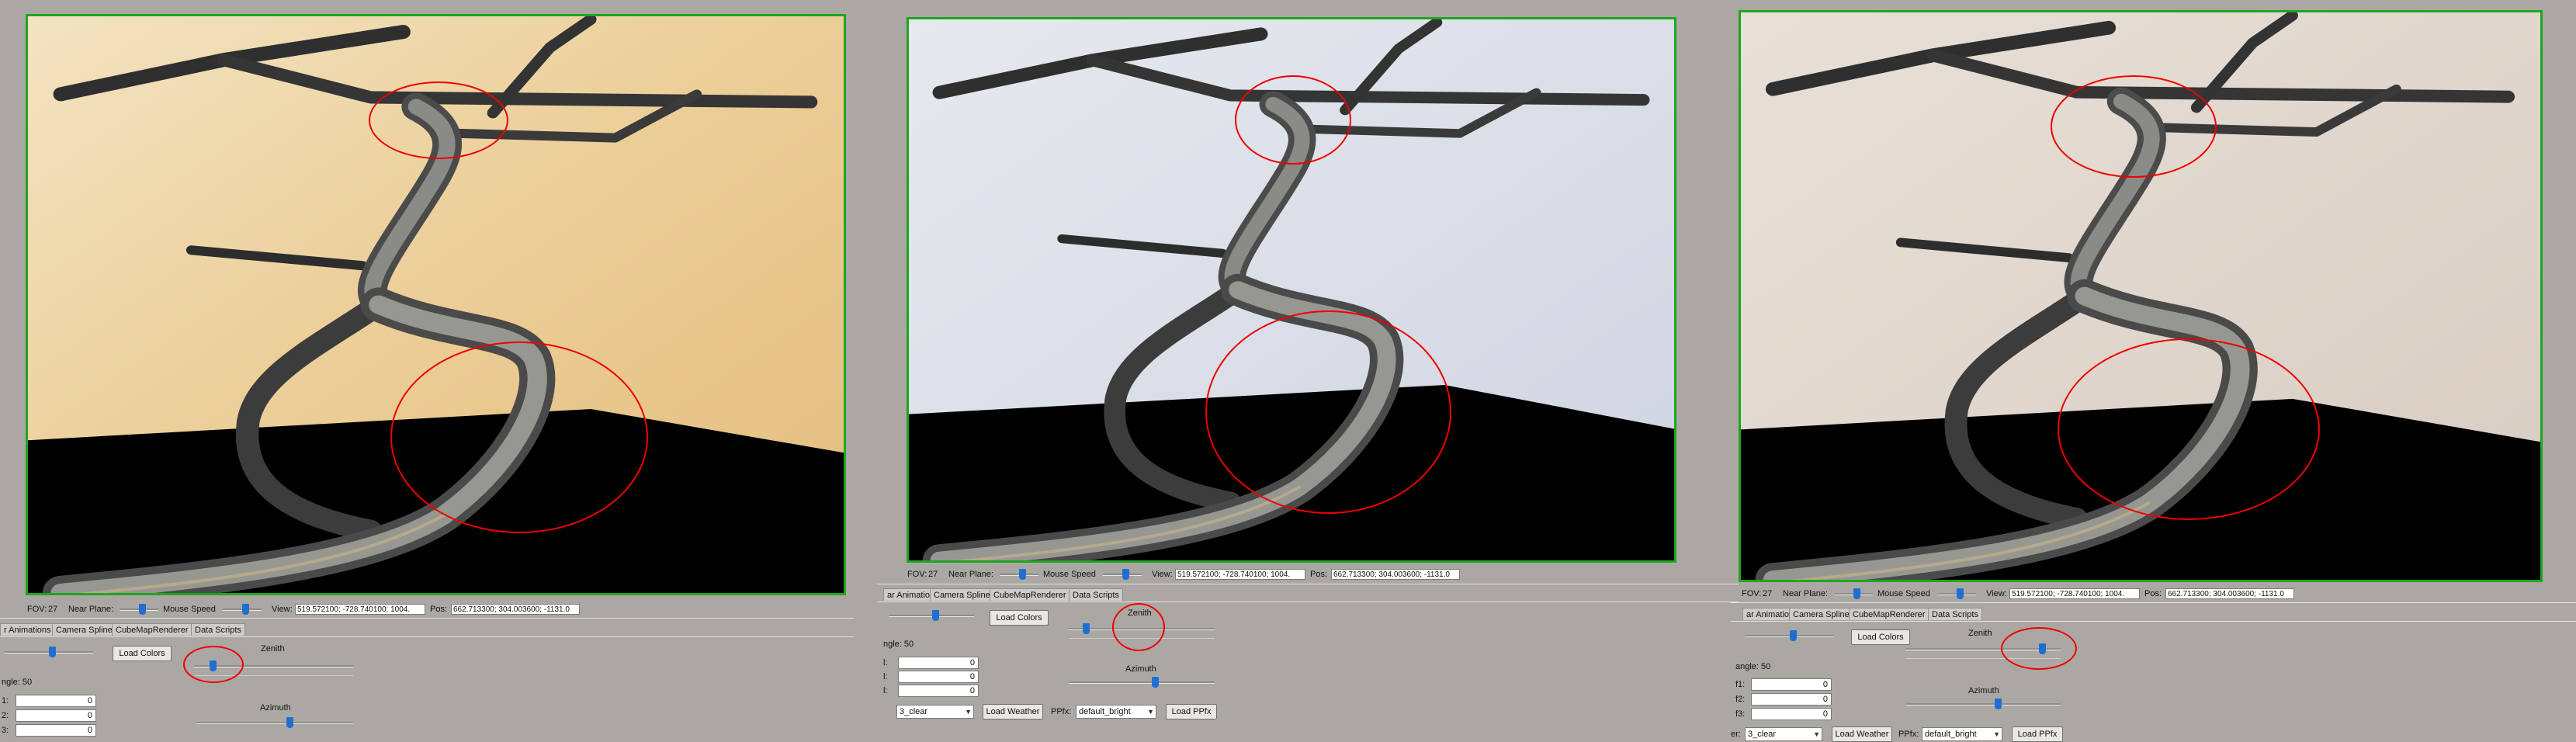  Describe the element at coordinates (27, 630) in the screenshot. I see `tab-animations: r Animations` at that location.